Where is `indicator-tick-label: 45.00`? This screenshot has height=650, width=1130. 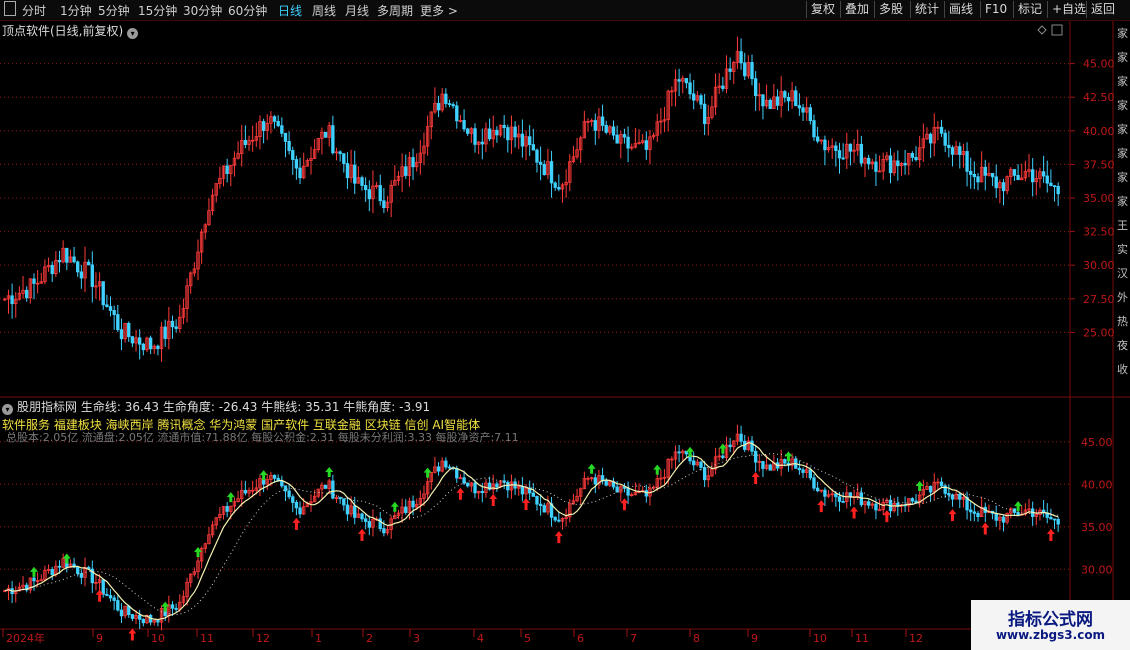 indicator-tick-label: 45.00 is located at coordinates (1097, 442).